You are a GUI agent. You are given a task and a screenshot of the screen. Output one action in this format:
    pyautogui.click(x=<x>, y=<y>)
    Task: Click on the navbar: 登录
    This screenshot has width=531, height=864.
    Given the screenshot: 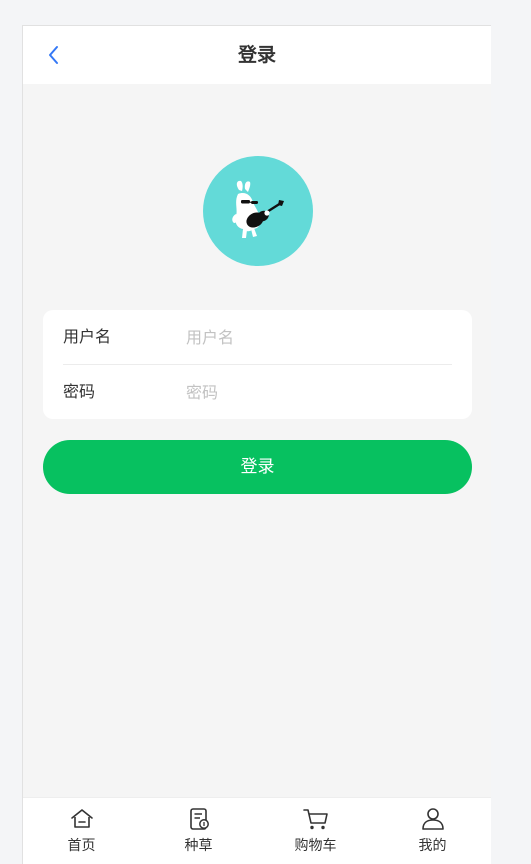 What is the action you would take?
    pyautogui.click(x=257, y=55)
    